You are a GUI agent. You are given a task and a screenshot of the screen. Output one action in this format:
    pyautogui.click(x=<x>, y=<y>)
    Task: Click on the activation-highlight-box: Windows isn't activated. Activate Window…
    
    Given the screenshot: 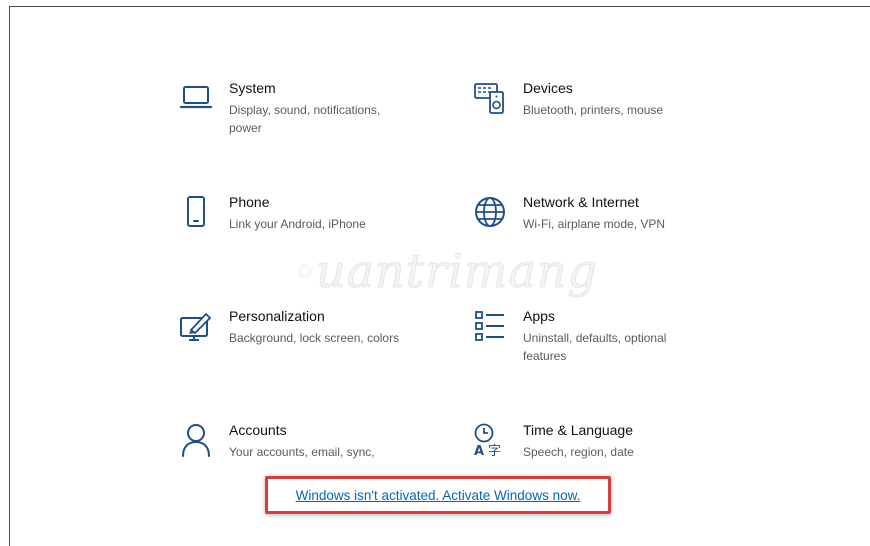 What is the action you would take?
    pyautogui.click(x=438, y=495)
    